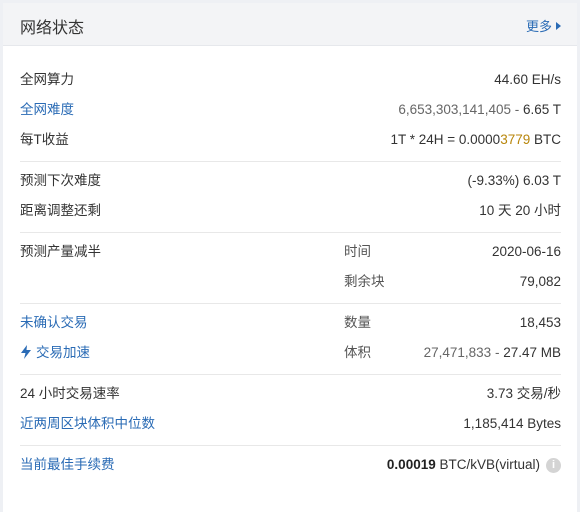 This screenshot has height=512, width=580. Describe the element at coordinates (512, 423) in the screenshot. I see `median-block-value: 1,185,414 Bytes` at that location.